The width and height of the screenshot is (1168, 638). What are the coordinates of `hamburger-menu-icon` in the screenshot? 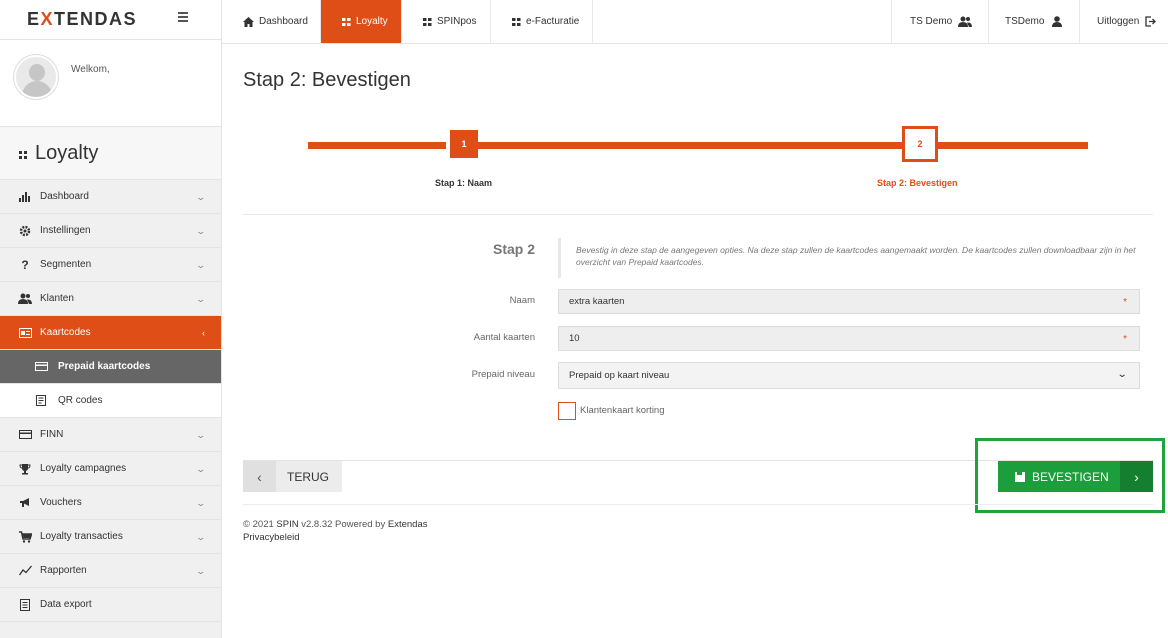 It's located at (183, 18).